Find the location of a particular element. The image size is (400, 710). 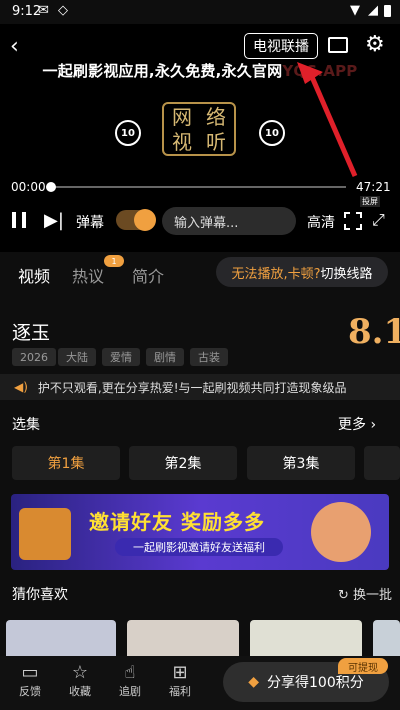

notice-text: 护不只观看,更在分享热爱!与一起刷视频共同打造现象级品 is located at coordinates (192, 387).